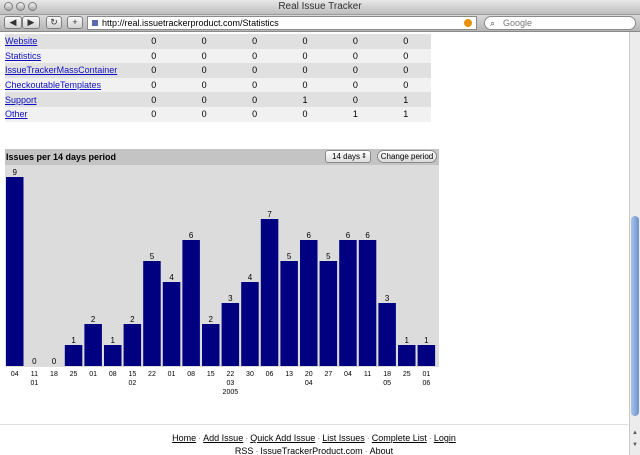  Describe the element at coordinates (218, 99) in the screenshot. I see `stats-row: Support 0 0 0 1 0 1` at that location.